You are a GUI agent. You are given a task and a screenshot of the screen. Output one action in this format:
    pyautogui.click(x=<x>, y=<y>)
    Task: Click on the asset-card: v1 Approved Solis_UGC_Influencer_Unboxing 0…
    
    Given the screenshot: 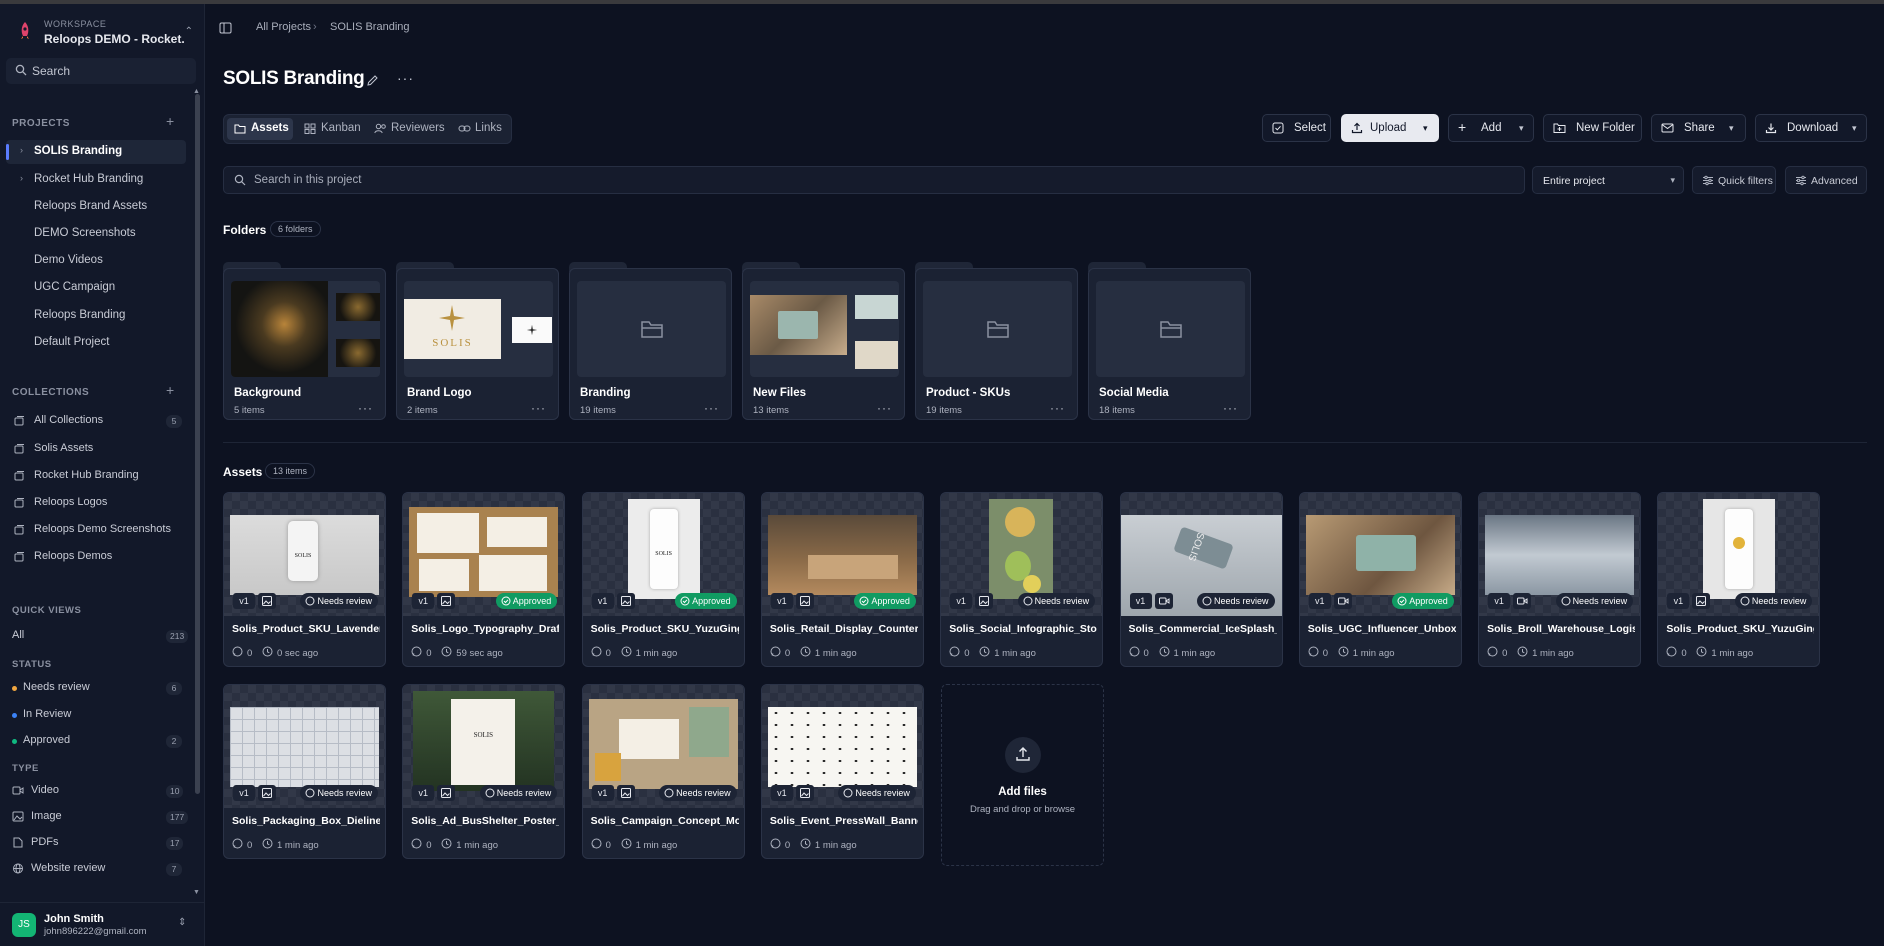 What is the action you would take?
    pyautogui.click(x=1380, y=579)
    